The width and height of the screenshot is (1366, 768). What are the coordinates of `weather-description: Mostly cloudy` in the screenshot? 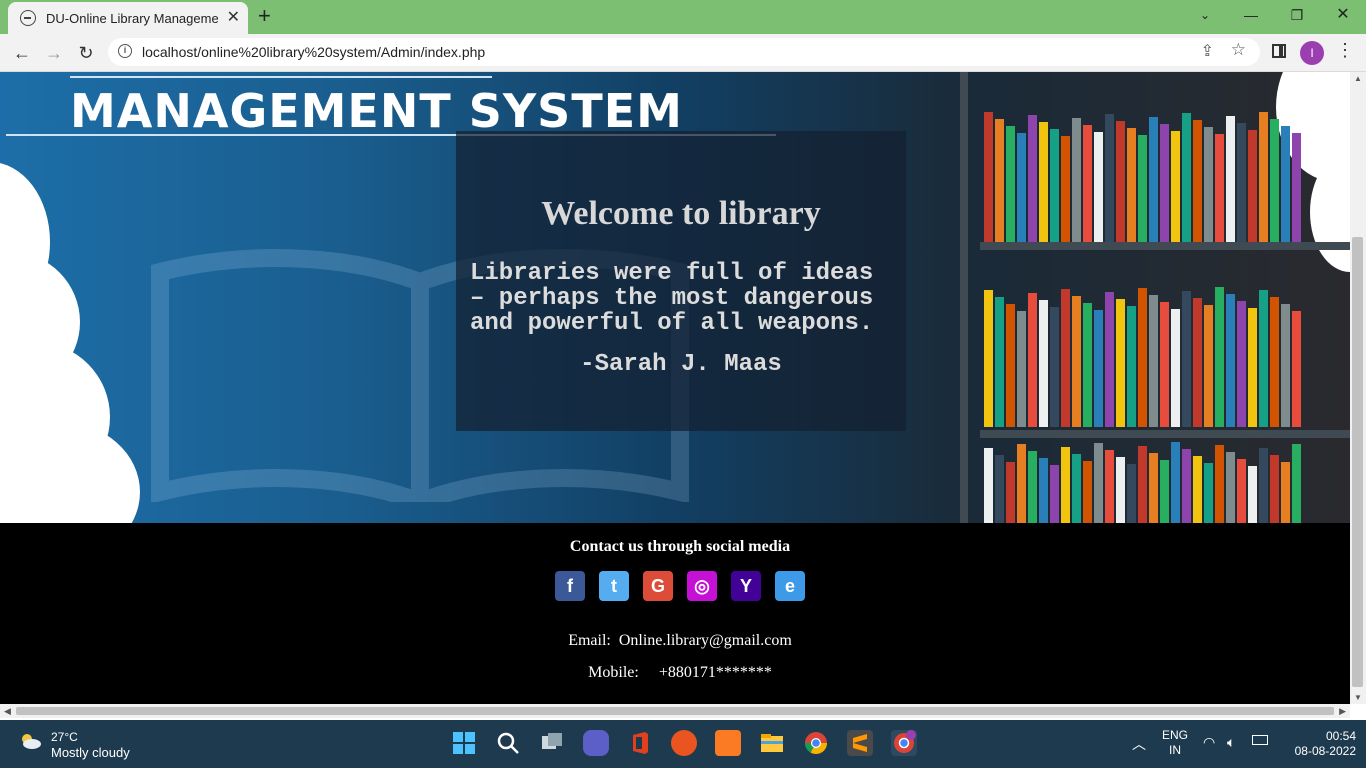 It's located at (90, 752).